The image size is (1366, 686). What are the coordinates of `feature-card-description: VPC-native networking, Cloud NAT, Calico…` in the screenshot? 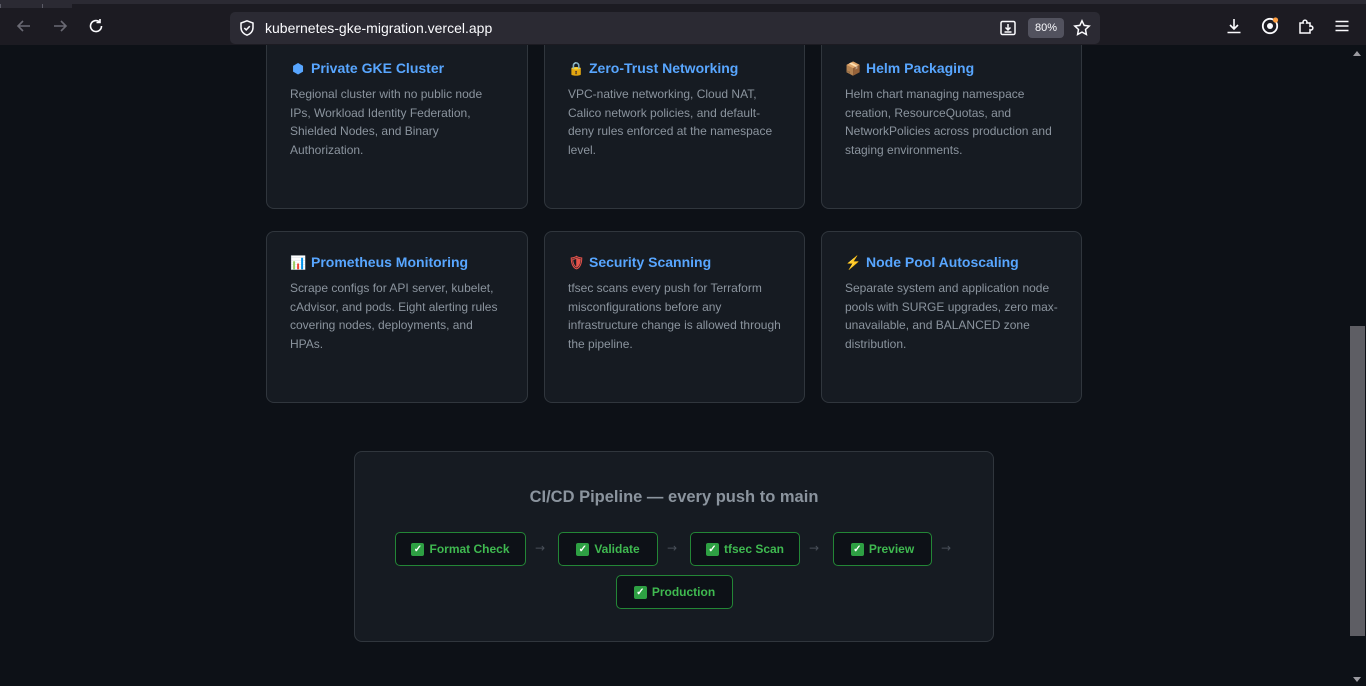 It's located at (670, 122).